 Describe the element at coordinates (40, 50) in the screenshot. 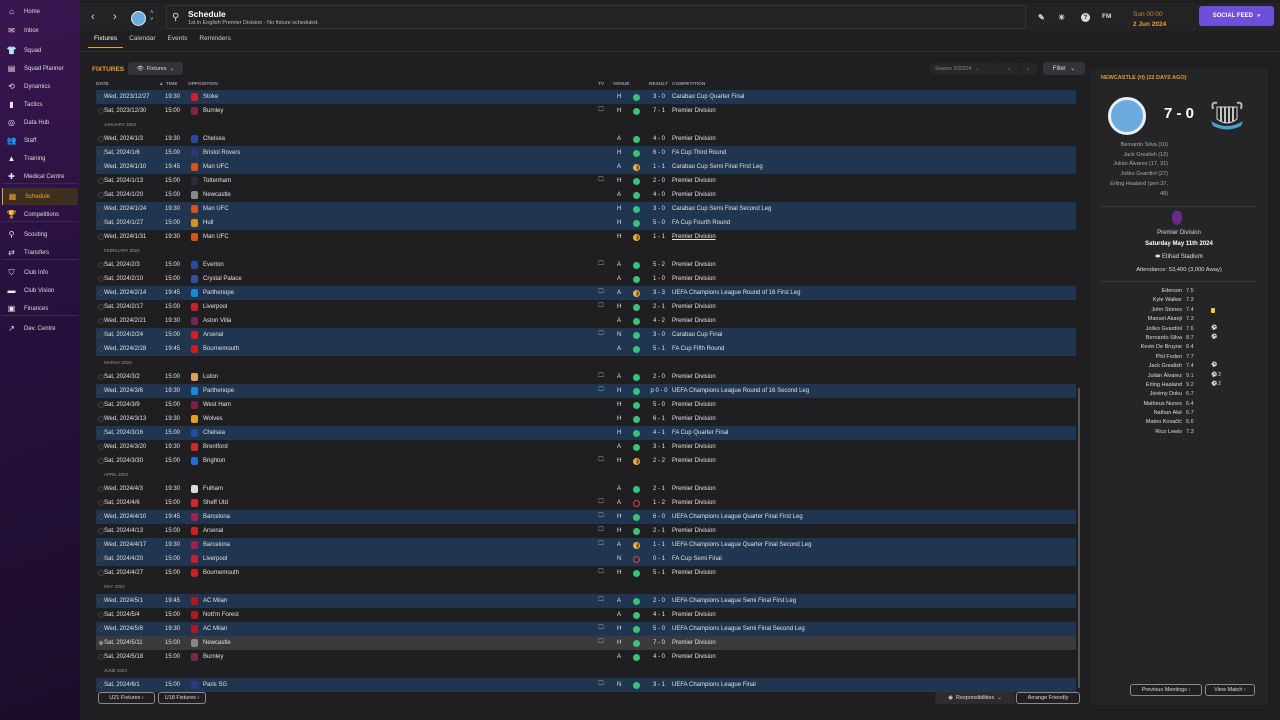

I see `sidebar-item-squad: 👕 Squad` at that location.